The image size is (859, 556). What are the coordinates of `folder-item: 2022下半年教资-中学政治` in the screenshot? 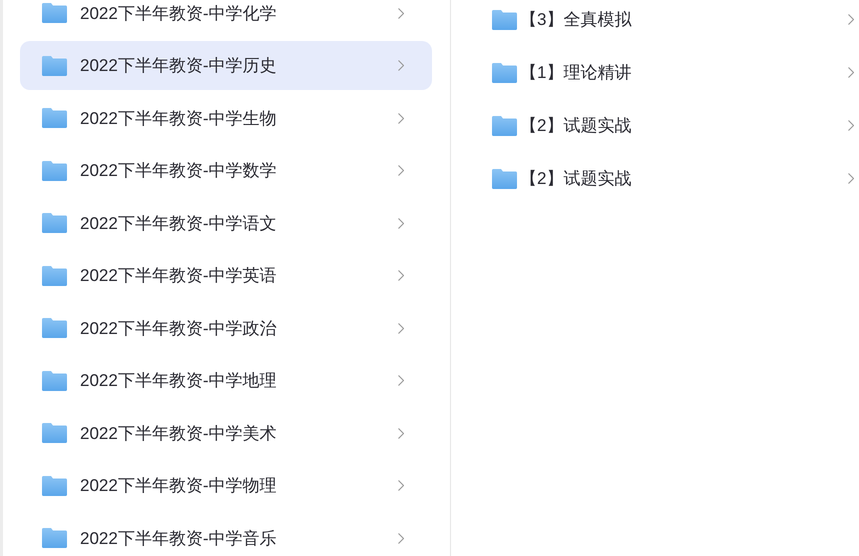 It's located at (226, 328).